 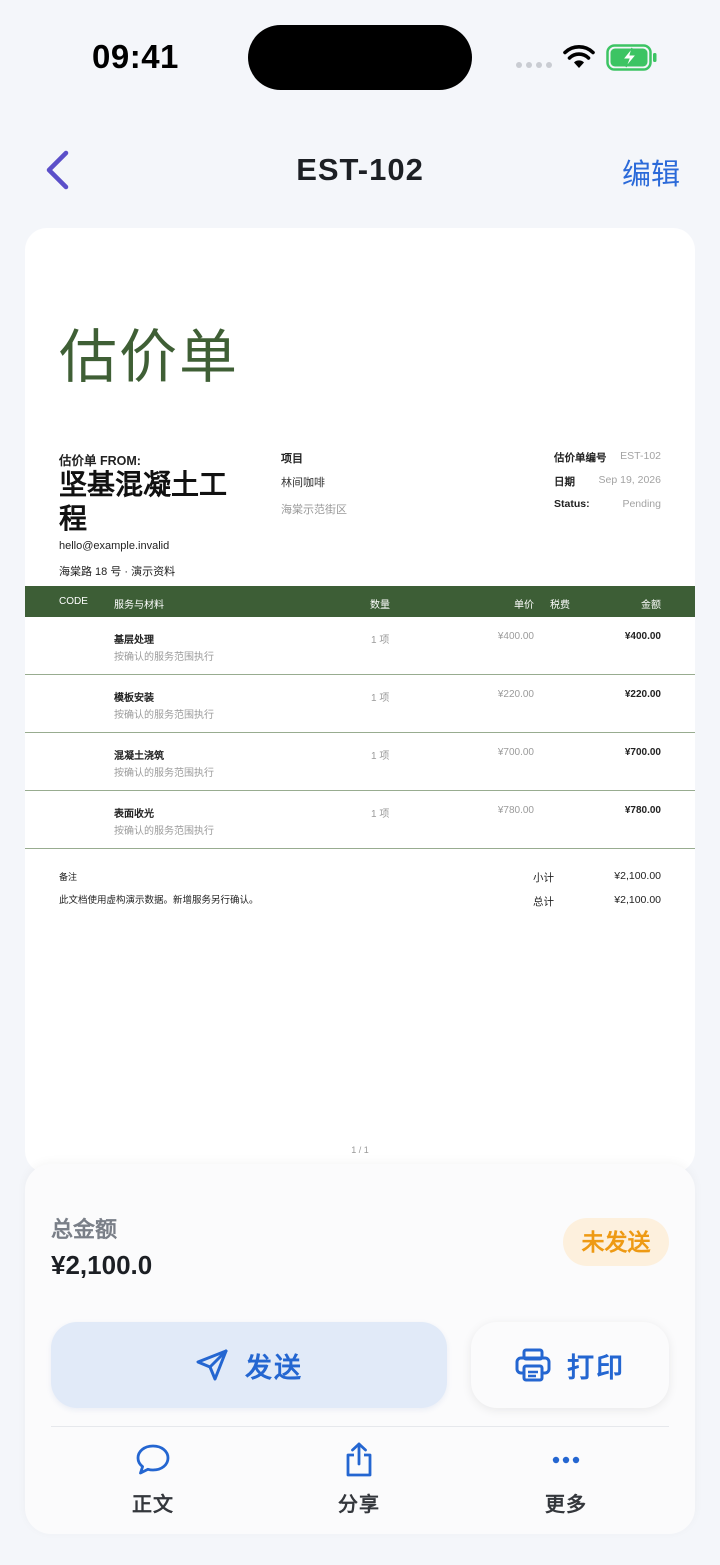 What do you see at coordinates (159, 900) in the screenshot?
I see `notes-text: 此文档使用虚构演示数据。新增服务另行确认。` at bounding box center [159, 900].